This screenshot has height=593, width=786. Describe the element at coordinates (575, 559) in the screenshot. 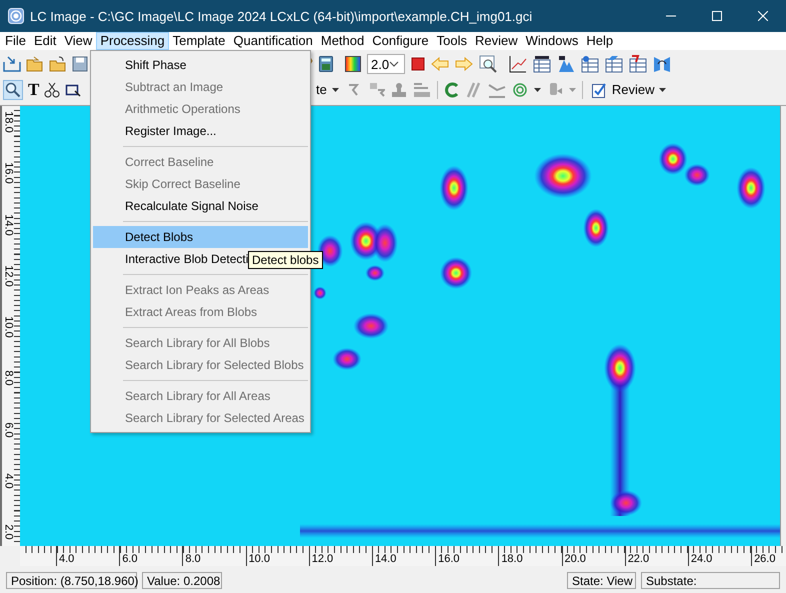

I see `ruler-label: 20.0` at that location.